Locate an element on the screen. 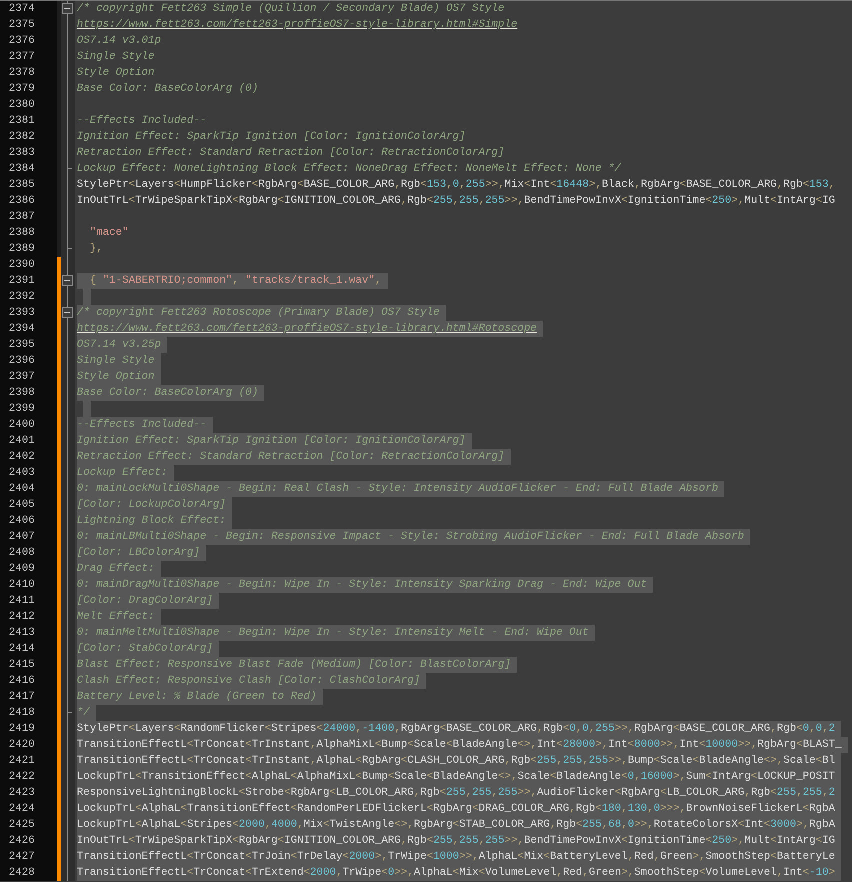 This screenshot has width=852, height=882. line-number: 2391 is located at coordinates (28, 281).